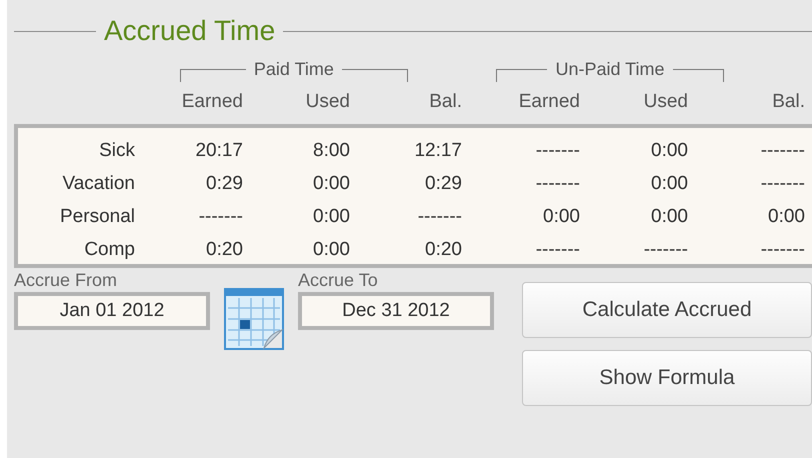 The width and height of the screenshot is (812, 458). What do you see at coordinates (254, 319) in the screenshot?
I see `calendar-icon` at bounding box center [254, 319].